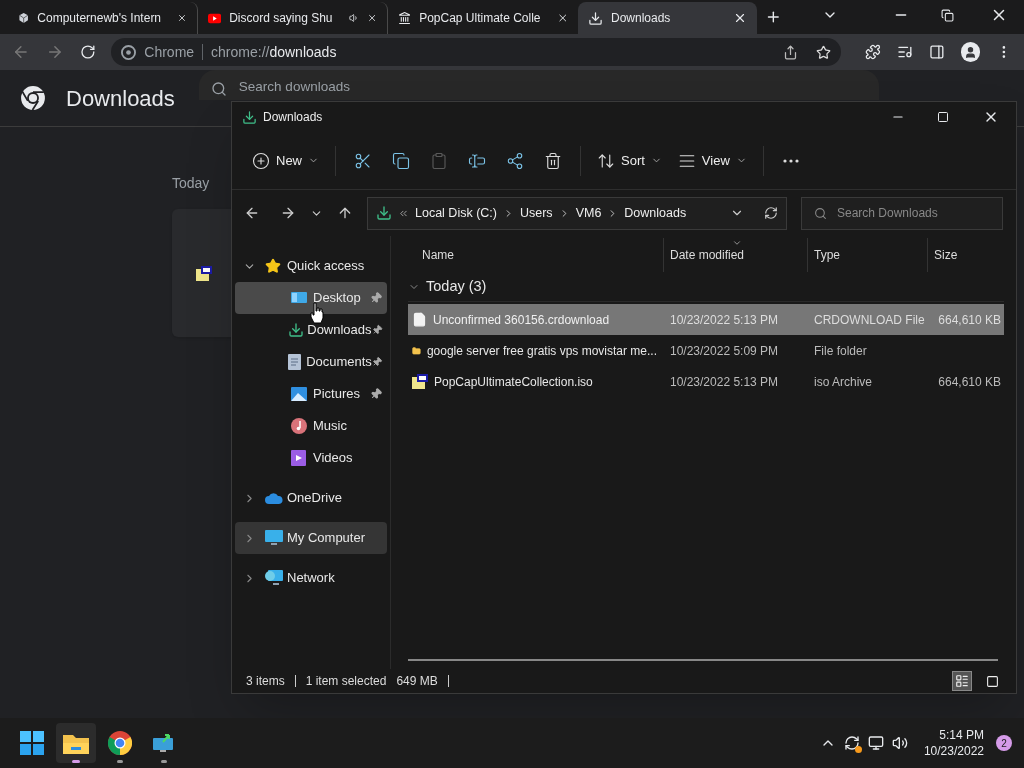 This screenshot has width=1024, height=768. I want to click on reload-icon, so click(87, 52).